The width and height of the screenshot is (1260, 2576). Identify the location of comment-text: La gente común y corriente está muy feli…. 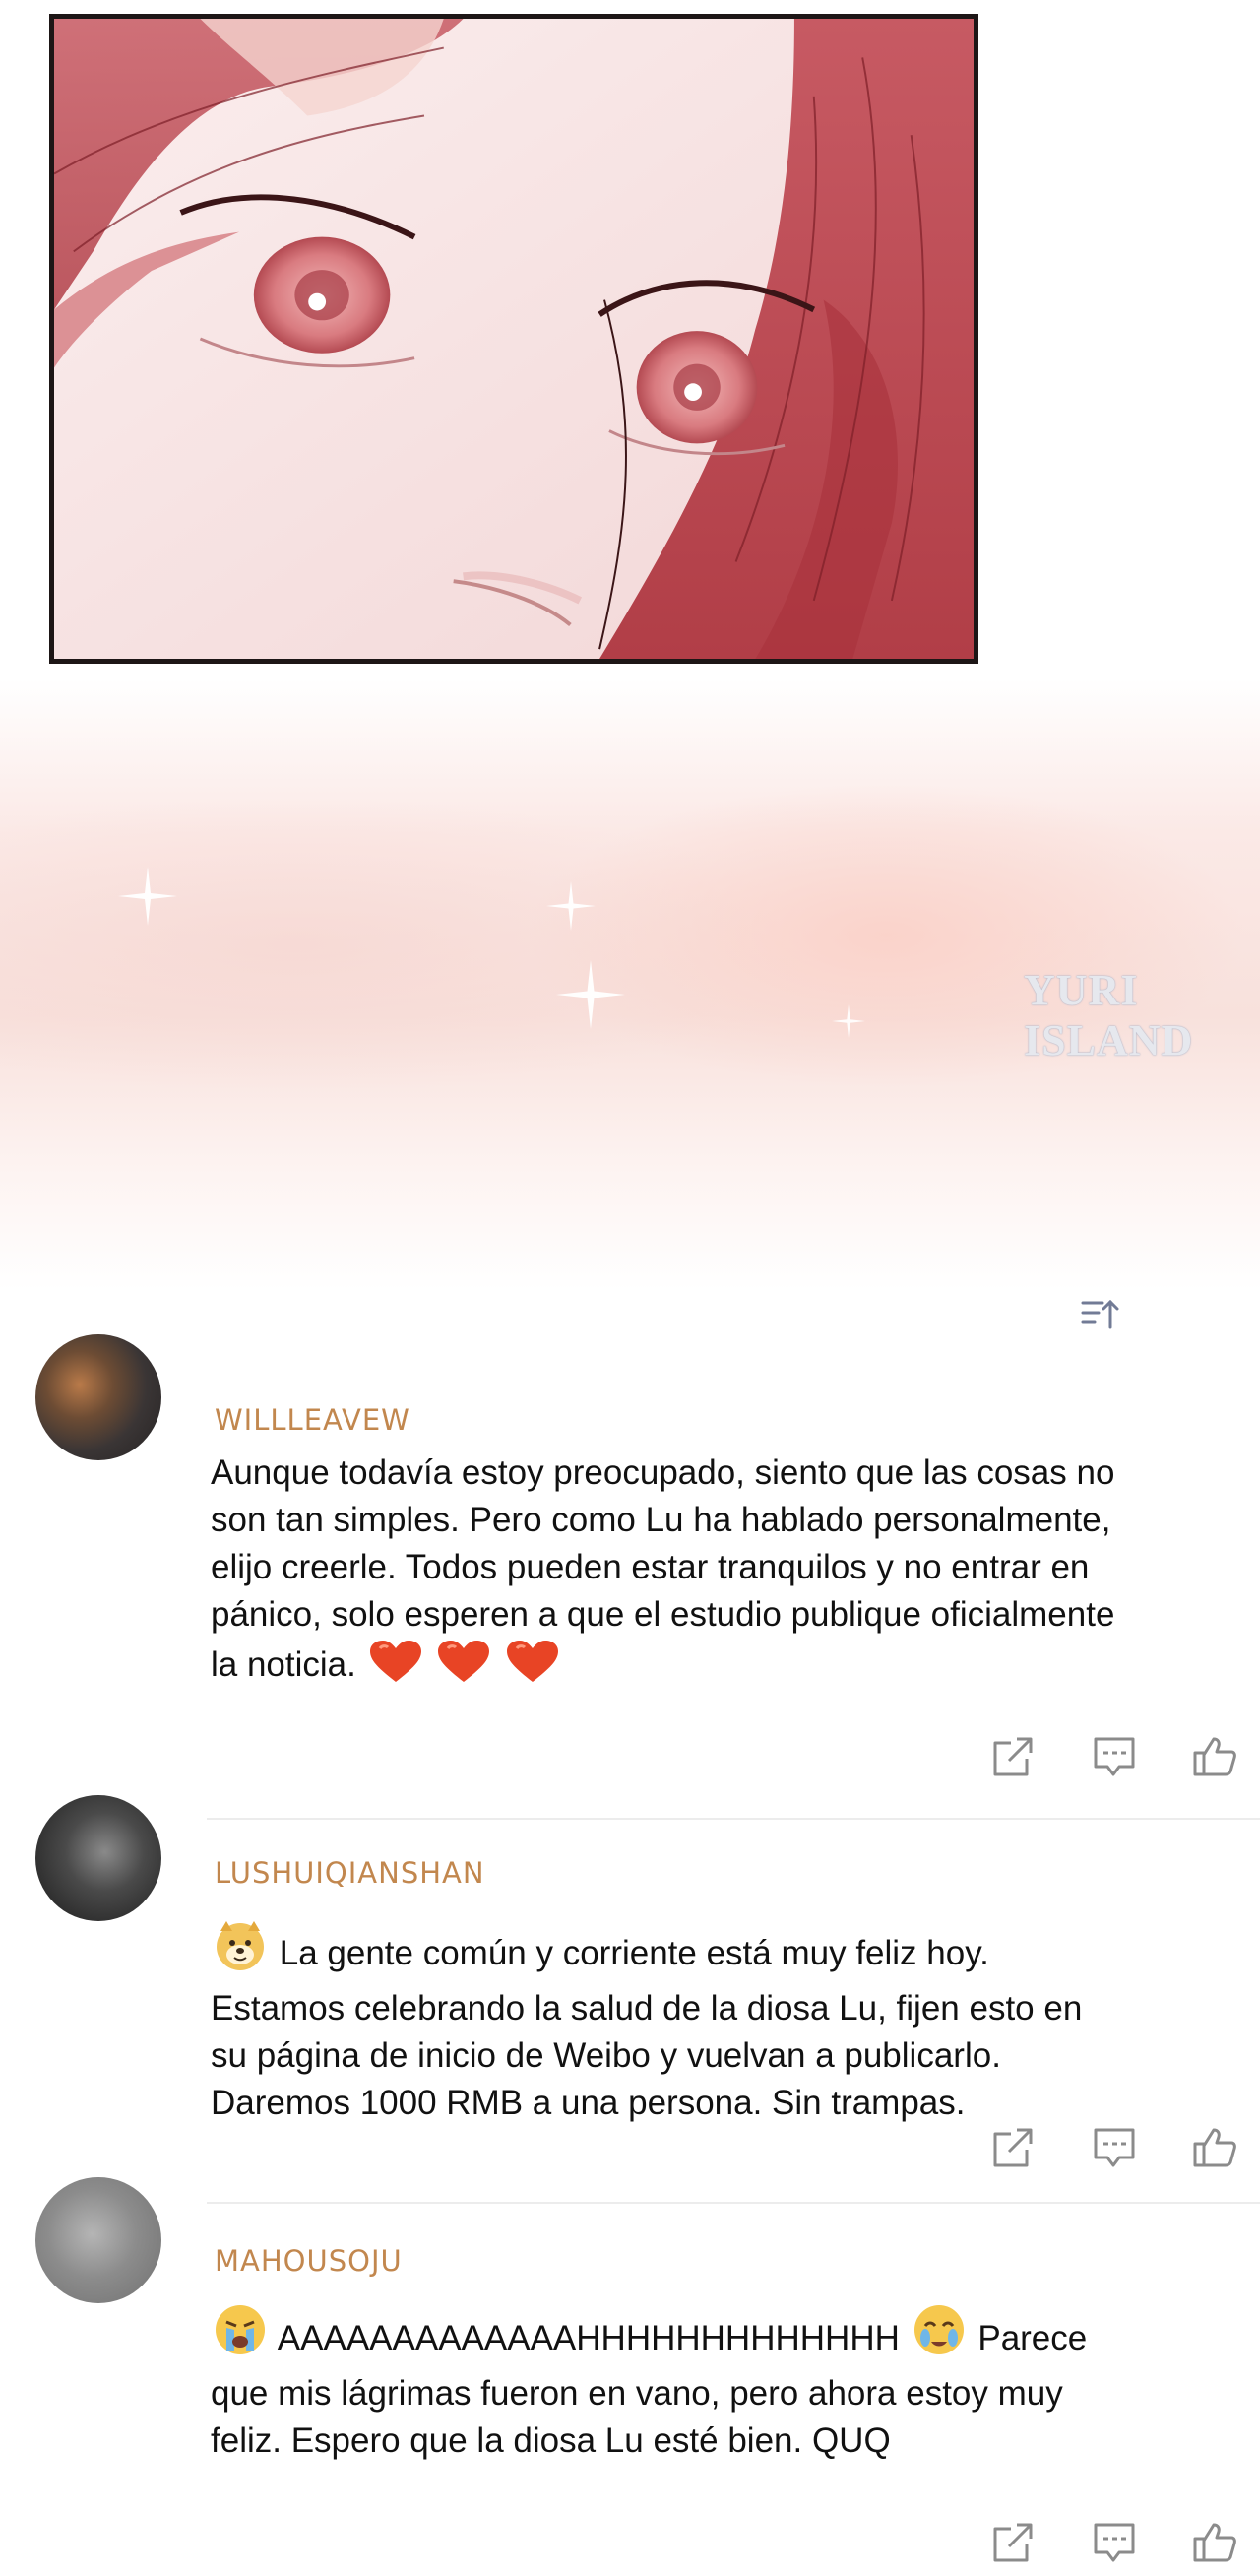
(663, 2022).